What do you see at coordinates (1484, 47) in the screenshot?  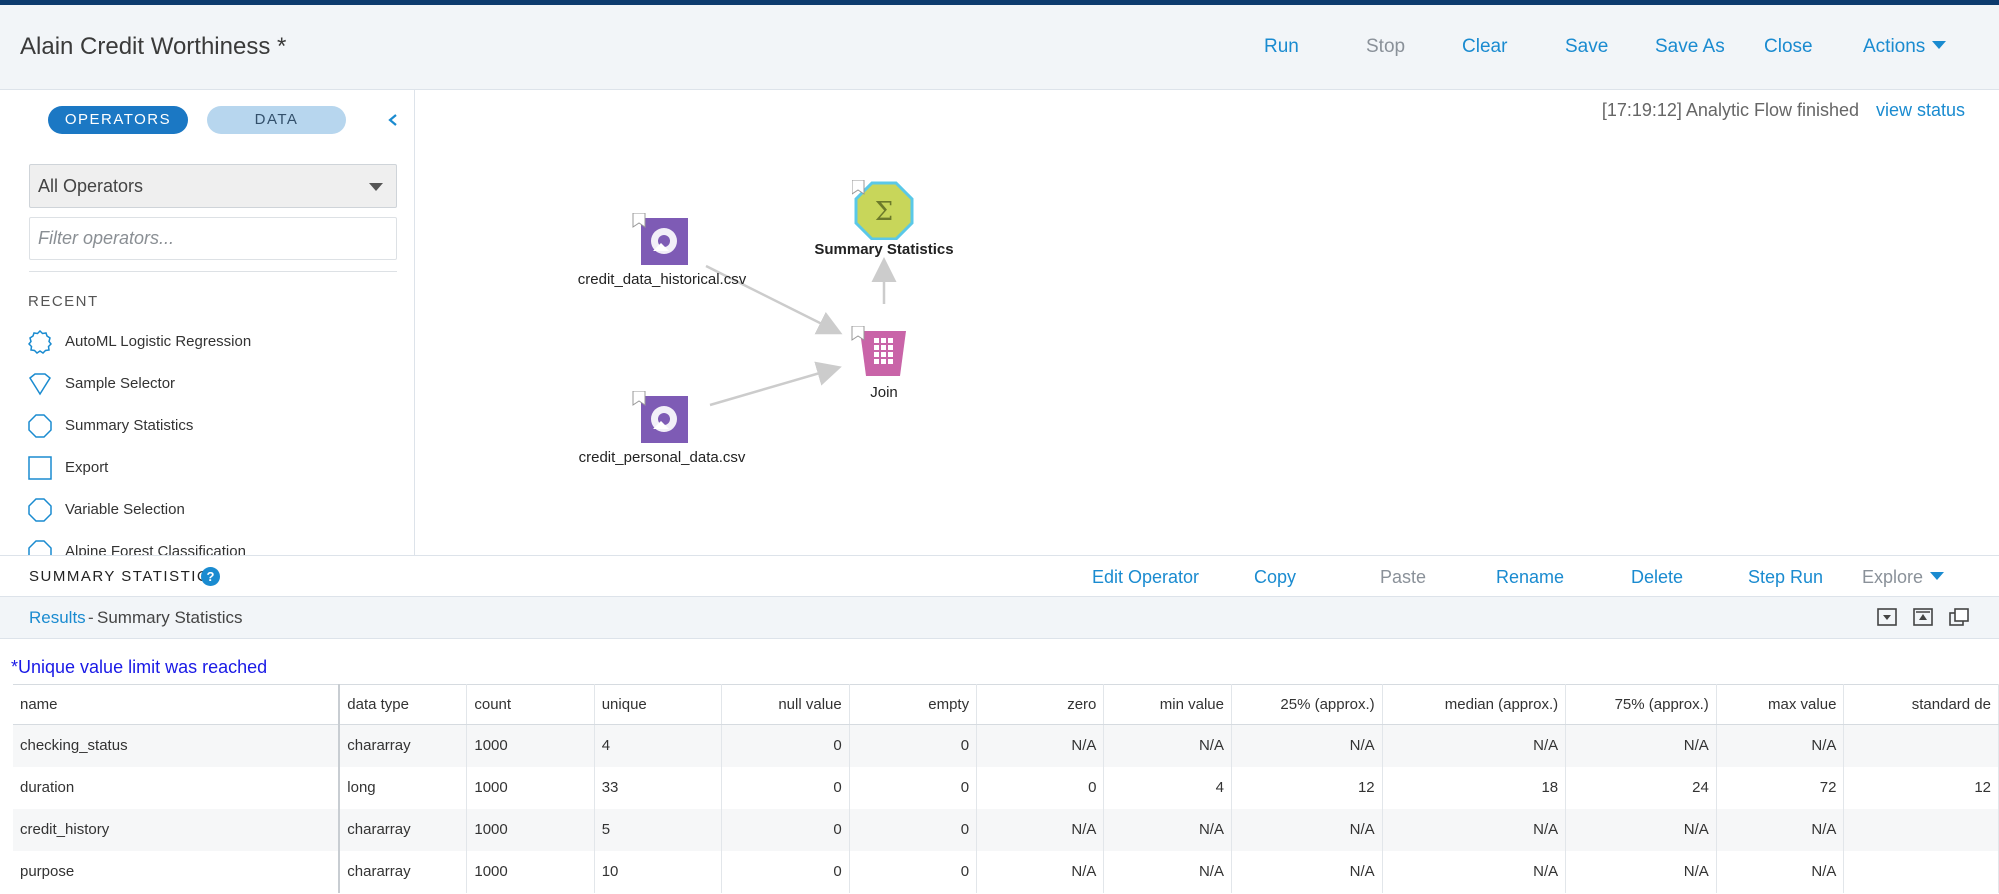 I see `clear-button: Clear` at bounding box center [1484, 47].